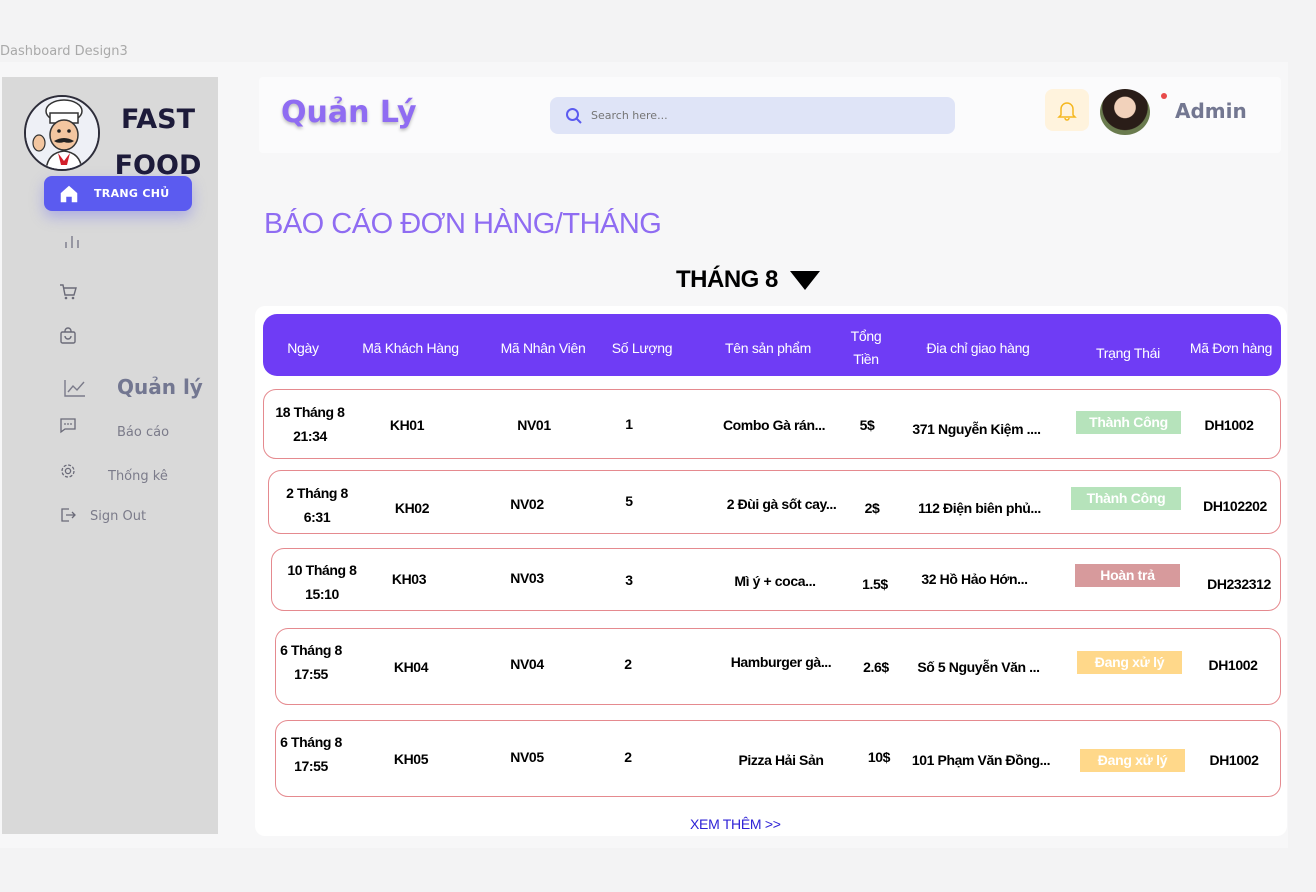 The image size is (1316, 892). Describe the element at coordinates (1239, 584) in the screenshot. I see `order-id: DH232312` at that location.